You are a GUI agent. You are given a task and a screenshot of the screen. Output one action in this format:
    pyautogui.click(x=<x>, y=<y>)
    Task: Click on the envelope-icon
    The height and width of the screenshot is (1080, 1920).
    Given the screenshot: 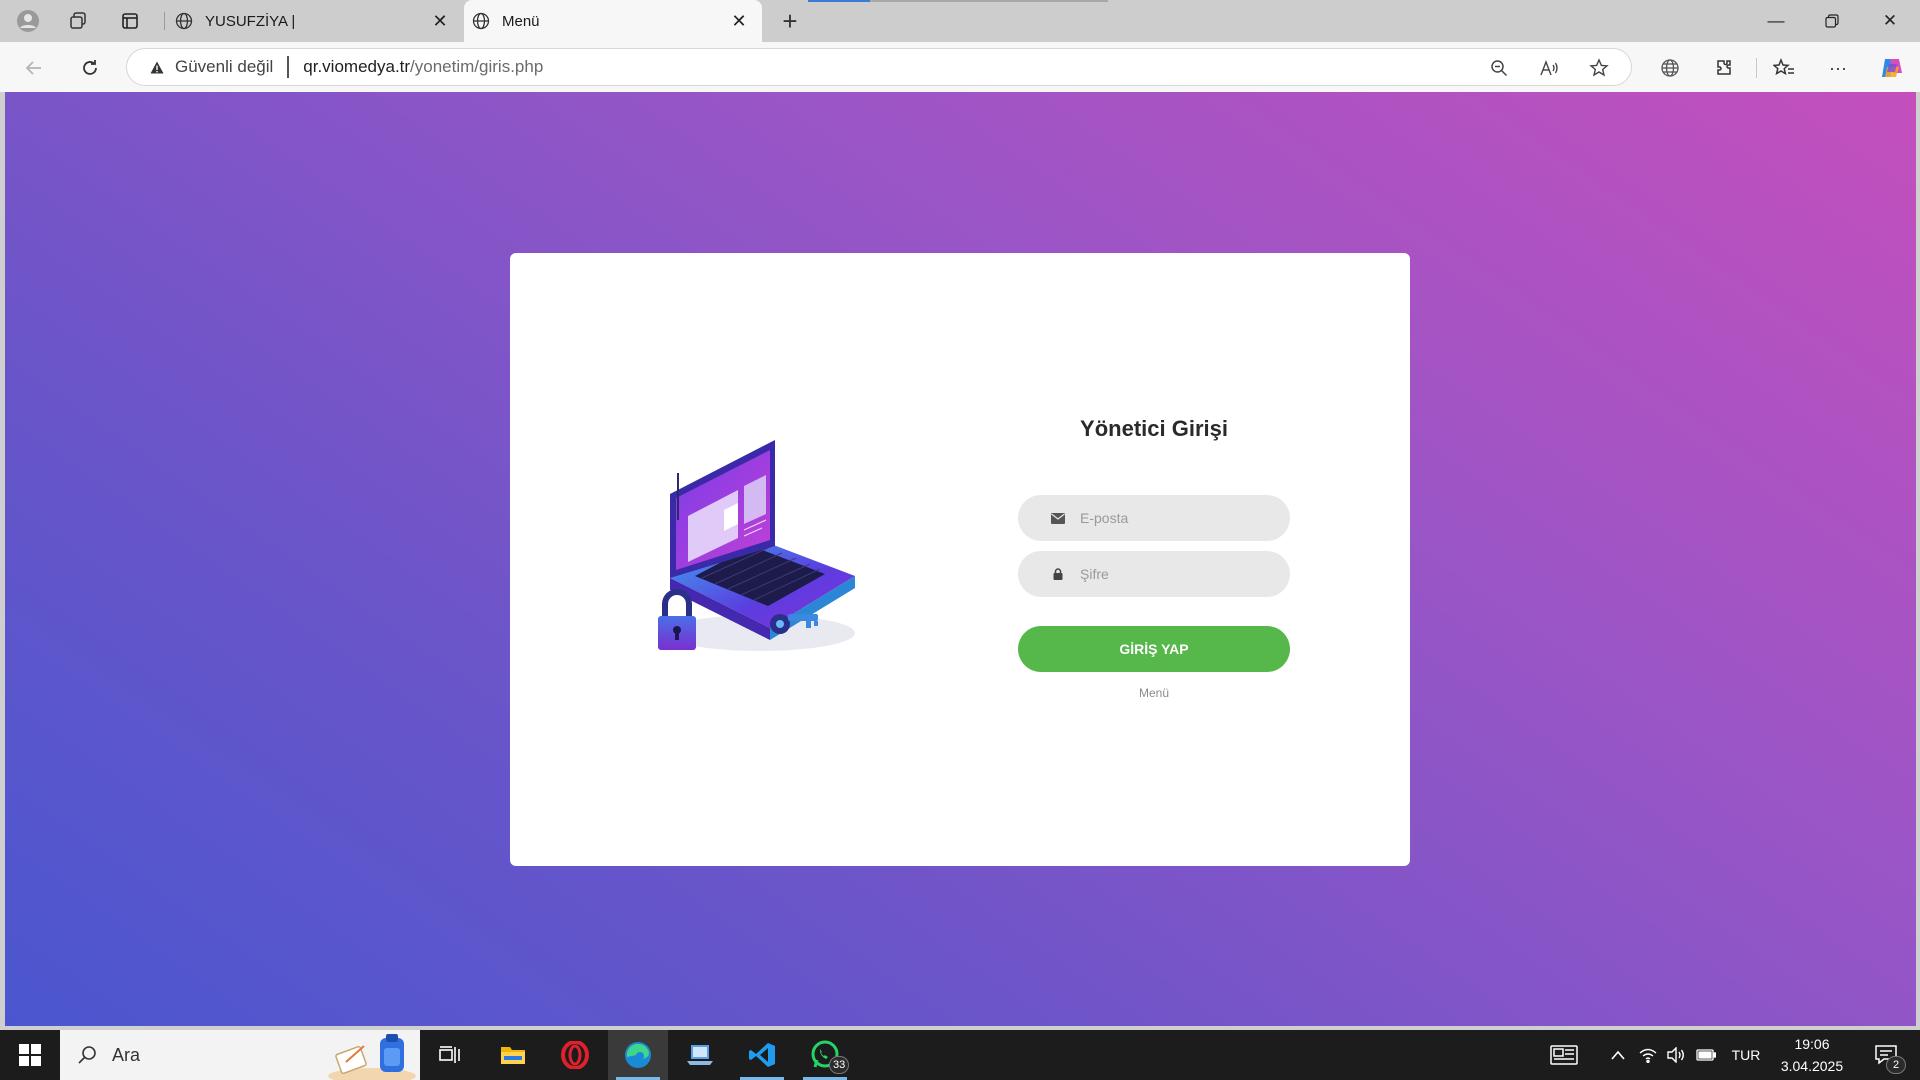 What is the action you would take?
    pyautogui.click(x=1058, y=518)
    